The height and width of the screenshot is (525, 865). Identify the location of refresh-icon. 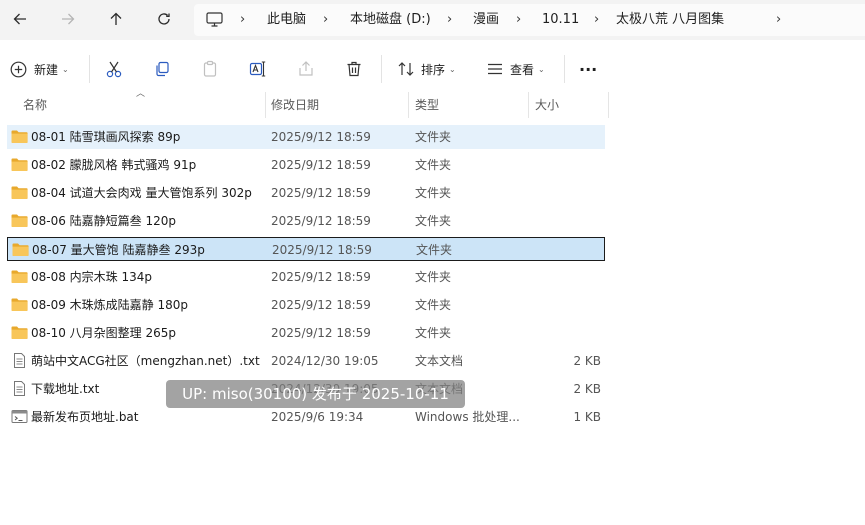
(164, 19).